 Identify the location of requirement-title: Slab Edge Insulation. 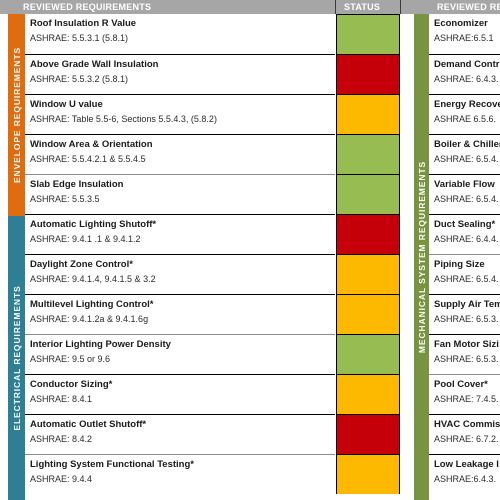
(77, 184).